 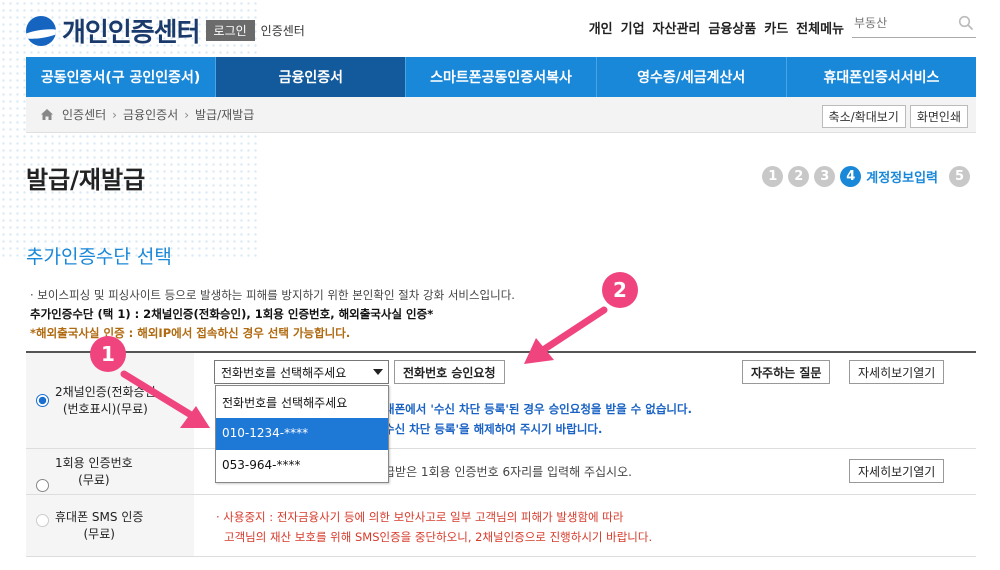 I want to click on option-note: 급받은 1회용 인증번호 6자리를 입력해 주십시오., so click(x=508, y=472).